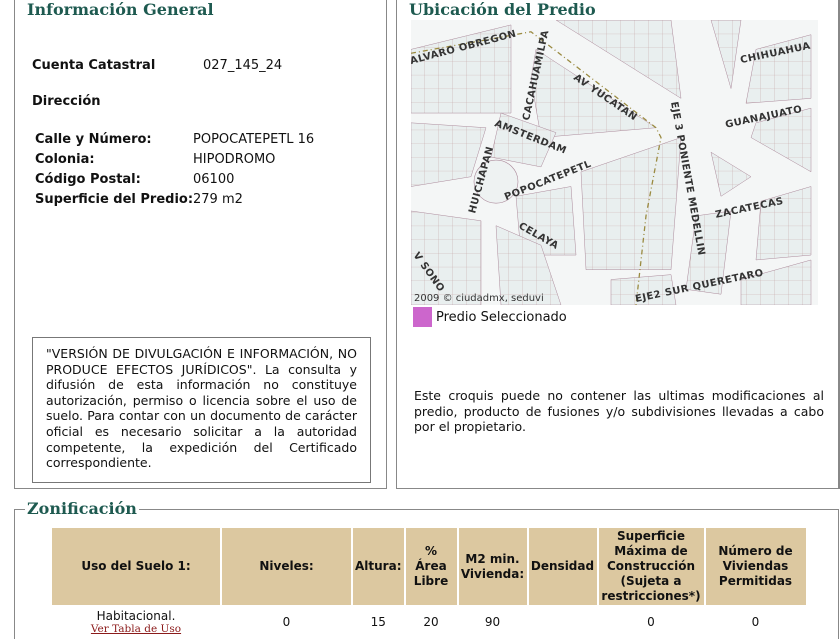 The width and height of the screenshot is (840, 639). Describe the element at coordinates (378, 566) in the screenshot. I see `col-altura: Altura:` at that location.